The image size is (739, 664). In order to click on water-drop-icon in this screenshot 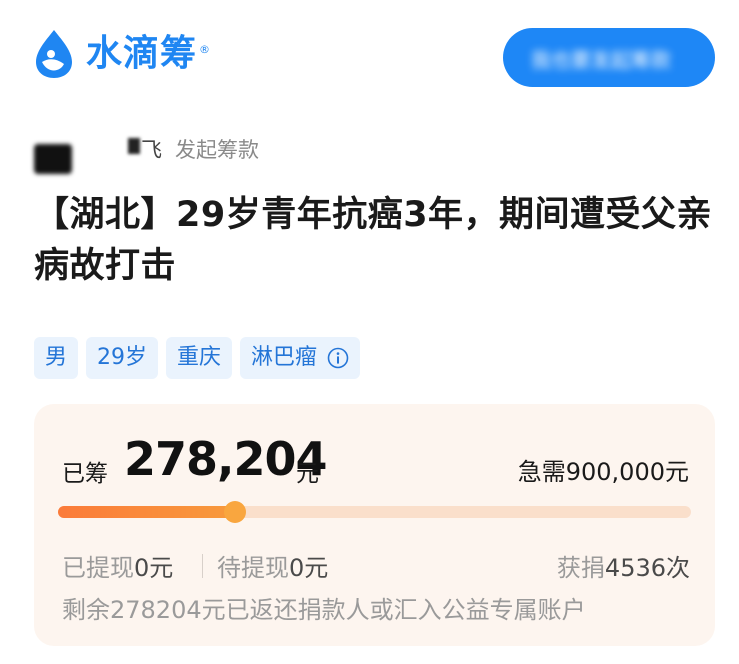, I will do `click(54, 54)`.